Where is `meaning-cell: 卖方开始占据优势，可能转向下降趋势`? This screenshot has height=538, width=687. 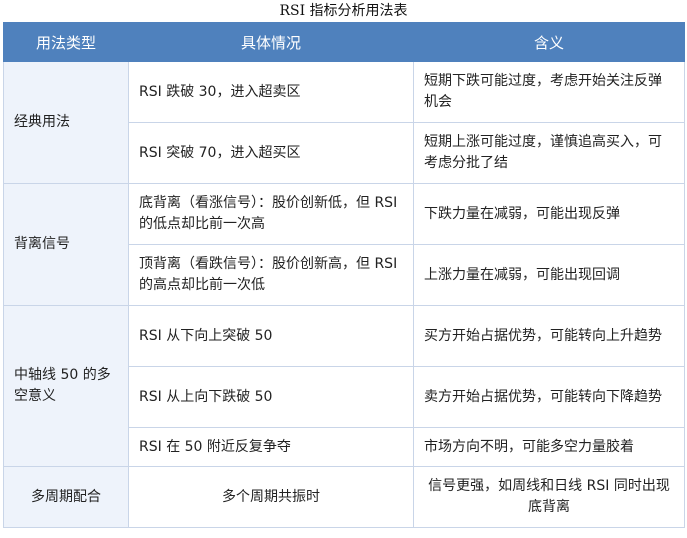 meaning-cell: 卖方开始占据优势，可能转向下降趋势 is located at coordinates (549, 397).